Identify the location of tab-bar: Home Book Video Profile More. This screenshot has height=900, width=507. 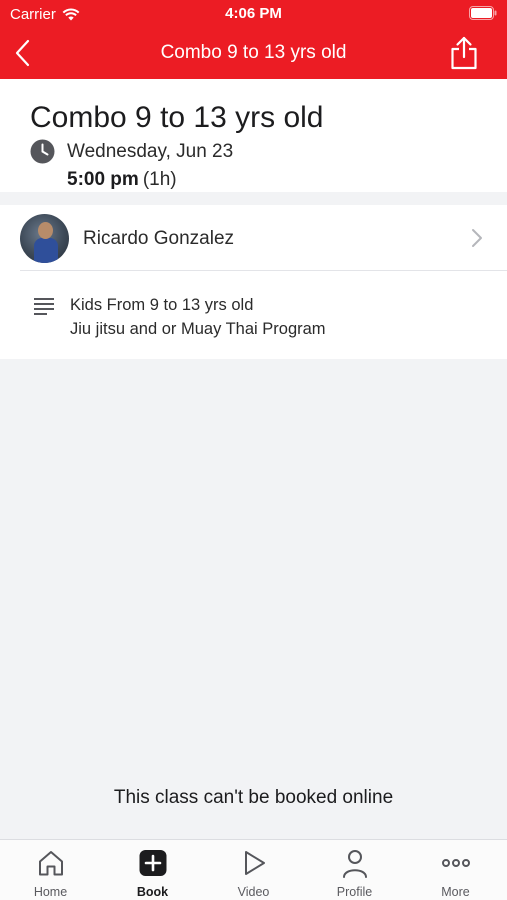
(253, 869).